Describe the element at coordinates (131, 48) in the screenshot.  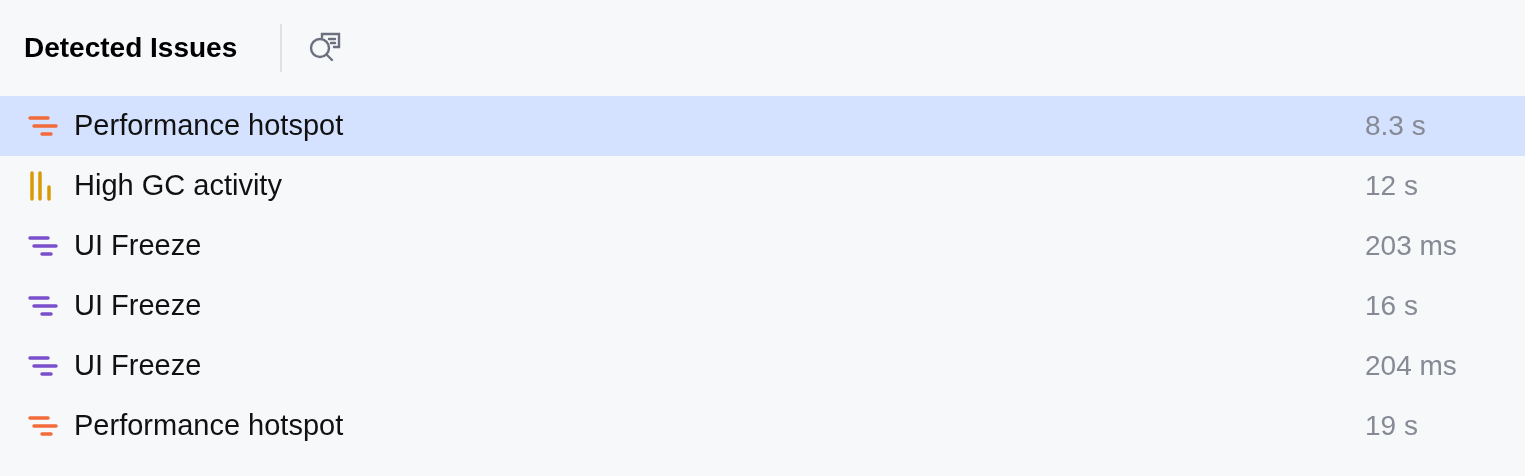
I see `panel-title: Detected Issues` at that location.